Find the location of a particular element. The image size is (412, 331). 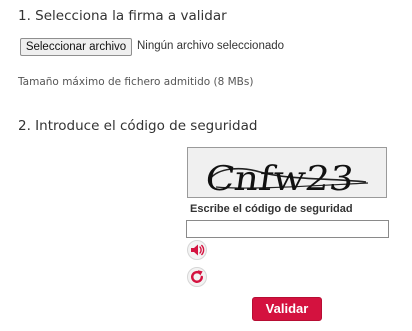

select-file-button: Seleccionar archivo is located at coordinates (76, 47).